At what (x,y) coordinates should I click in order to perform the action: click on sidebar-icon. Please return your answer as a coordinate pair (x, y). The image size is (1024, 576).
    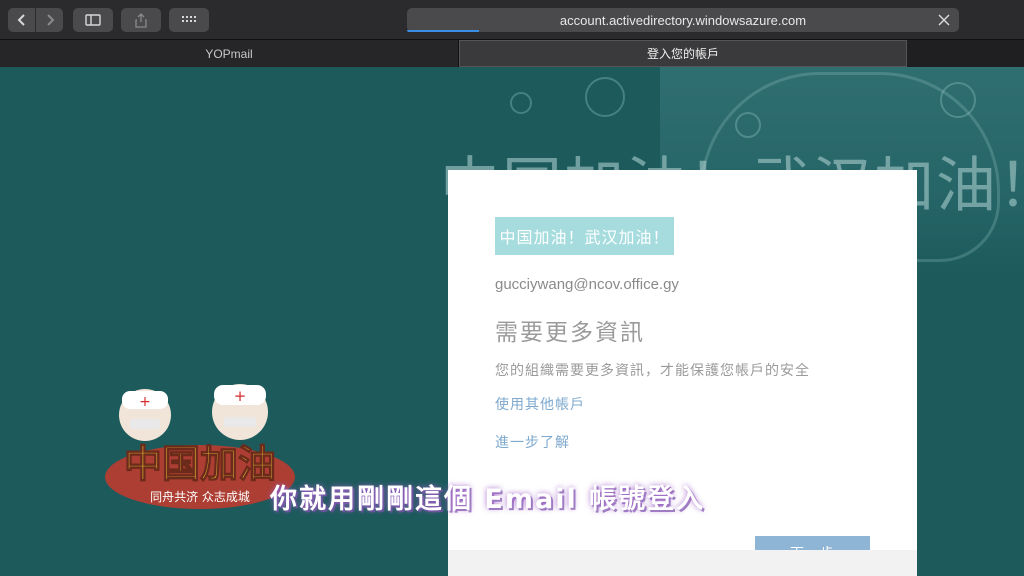
    Looking at the image, I should click on (93, 20).